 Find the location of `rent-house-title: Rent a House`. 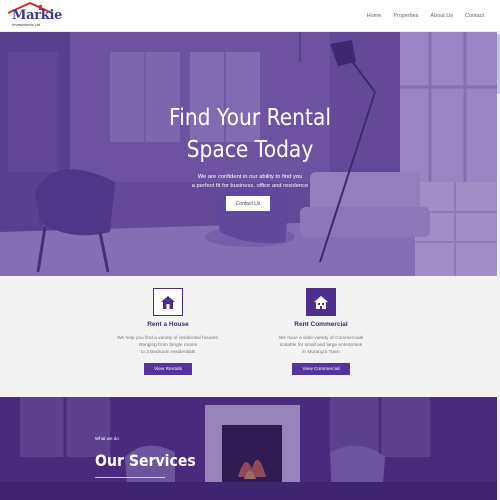

rent-house-title: Rent a House is located at coordinates (168, 324).